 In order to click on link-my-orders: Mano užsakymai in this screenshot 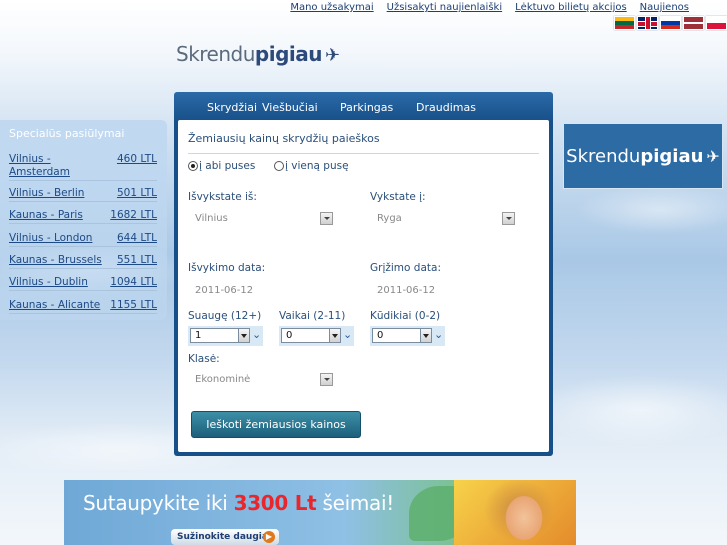, I will do `click(331, 7)`.